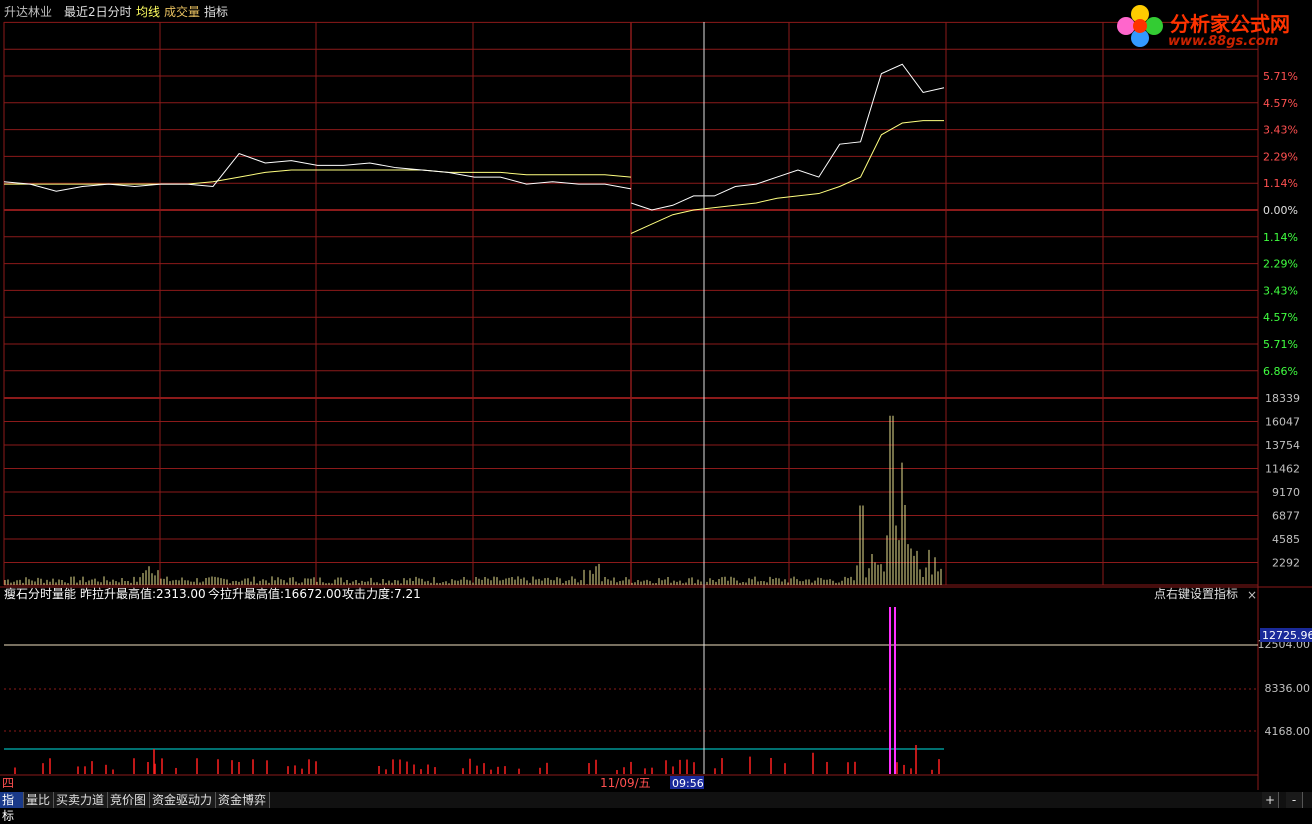  I want to click on cursor-time-label: 09:56, so click(688, 783).